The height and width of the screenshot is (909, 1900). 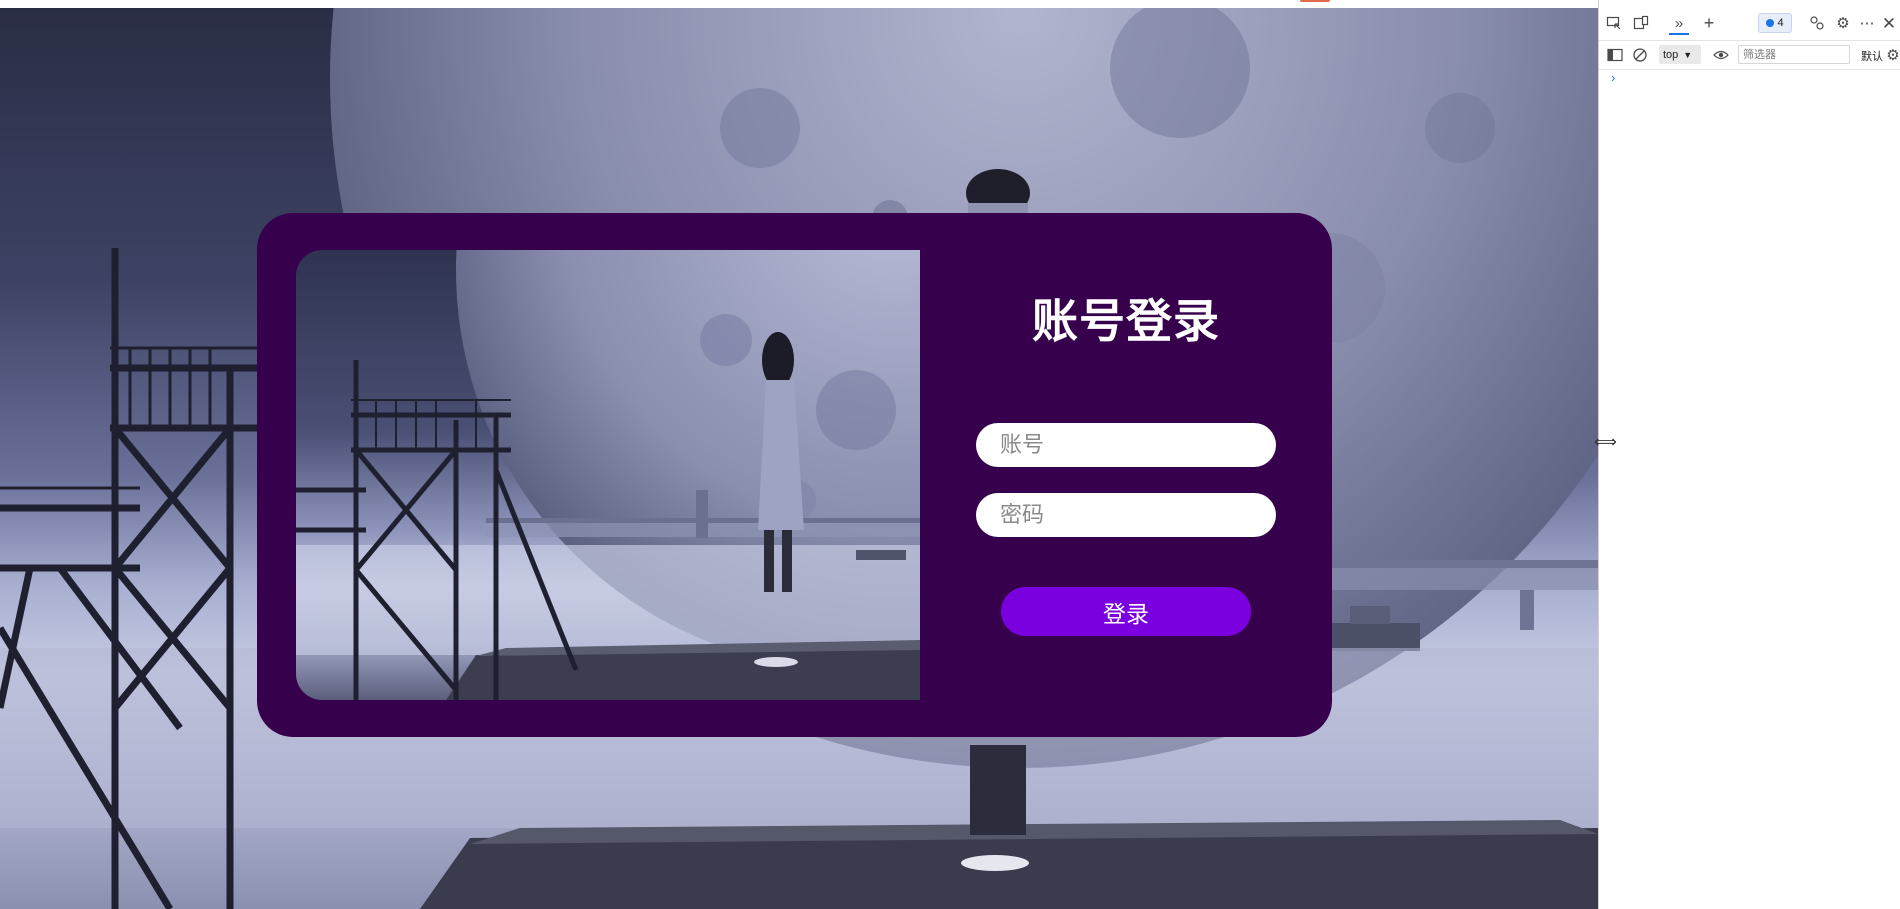 I want to click on console-toolbar: top ▼ 默认 ⚙, so click(x=1749, y=55).